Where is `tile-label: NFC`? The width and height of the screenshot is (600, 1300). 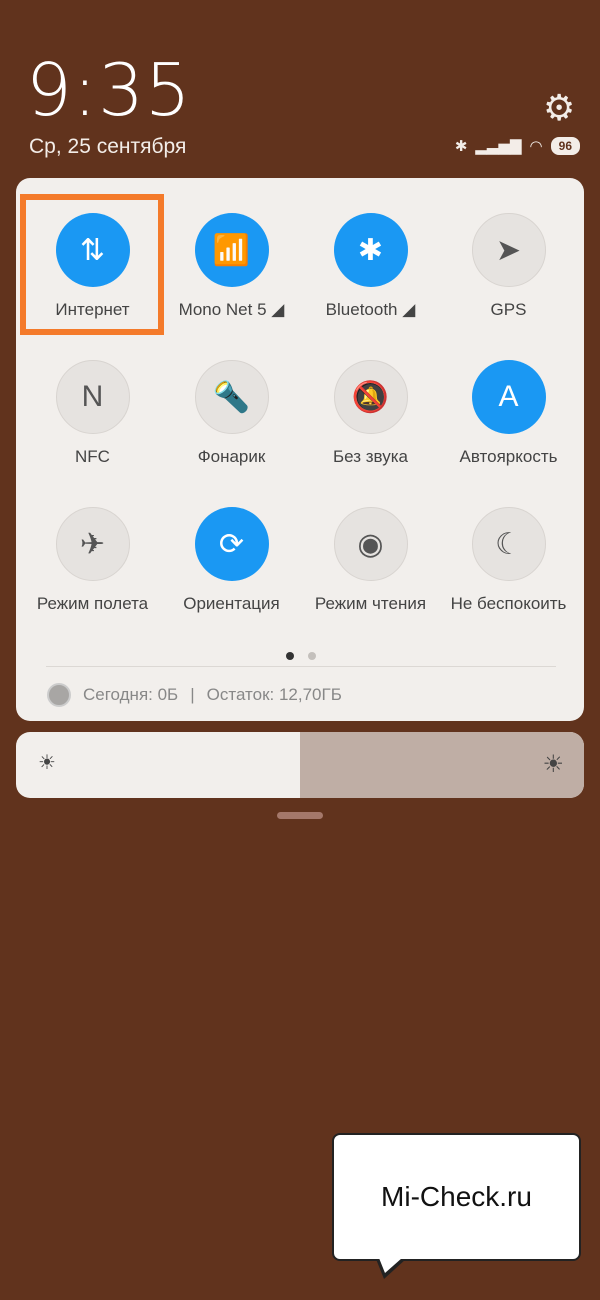 tile-label: NFC is located at coordinates (92, 456).